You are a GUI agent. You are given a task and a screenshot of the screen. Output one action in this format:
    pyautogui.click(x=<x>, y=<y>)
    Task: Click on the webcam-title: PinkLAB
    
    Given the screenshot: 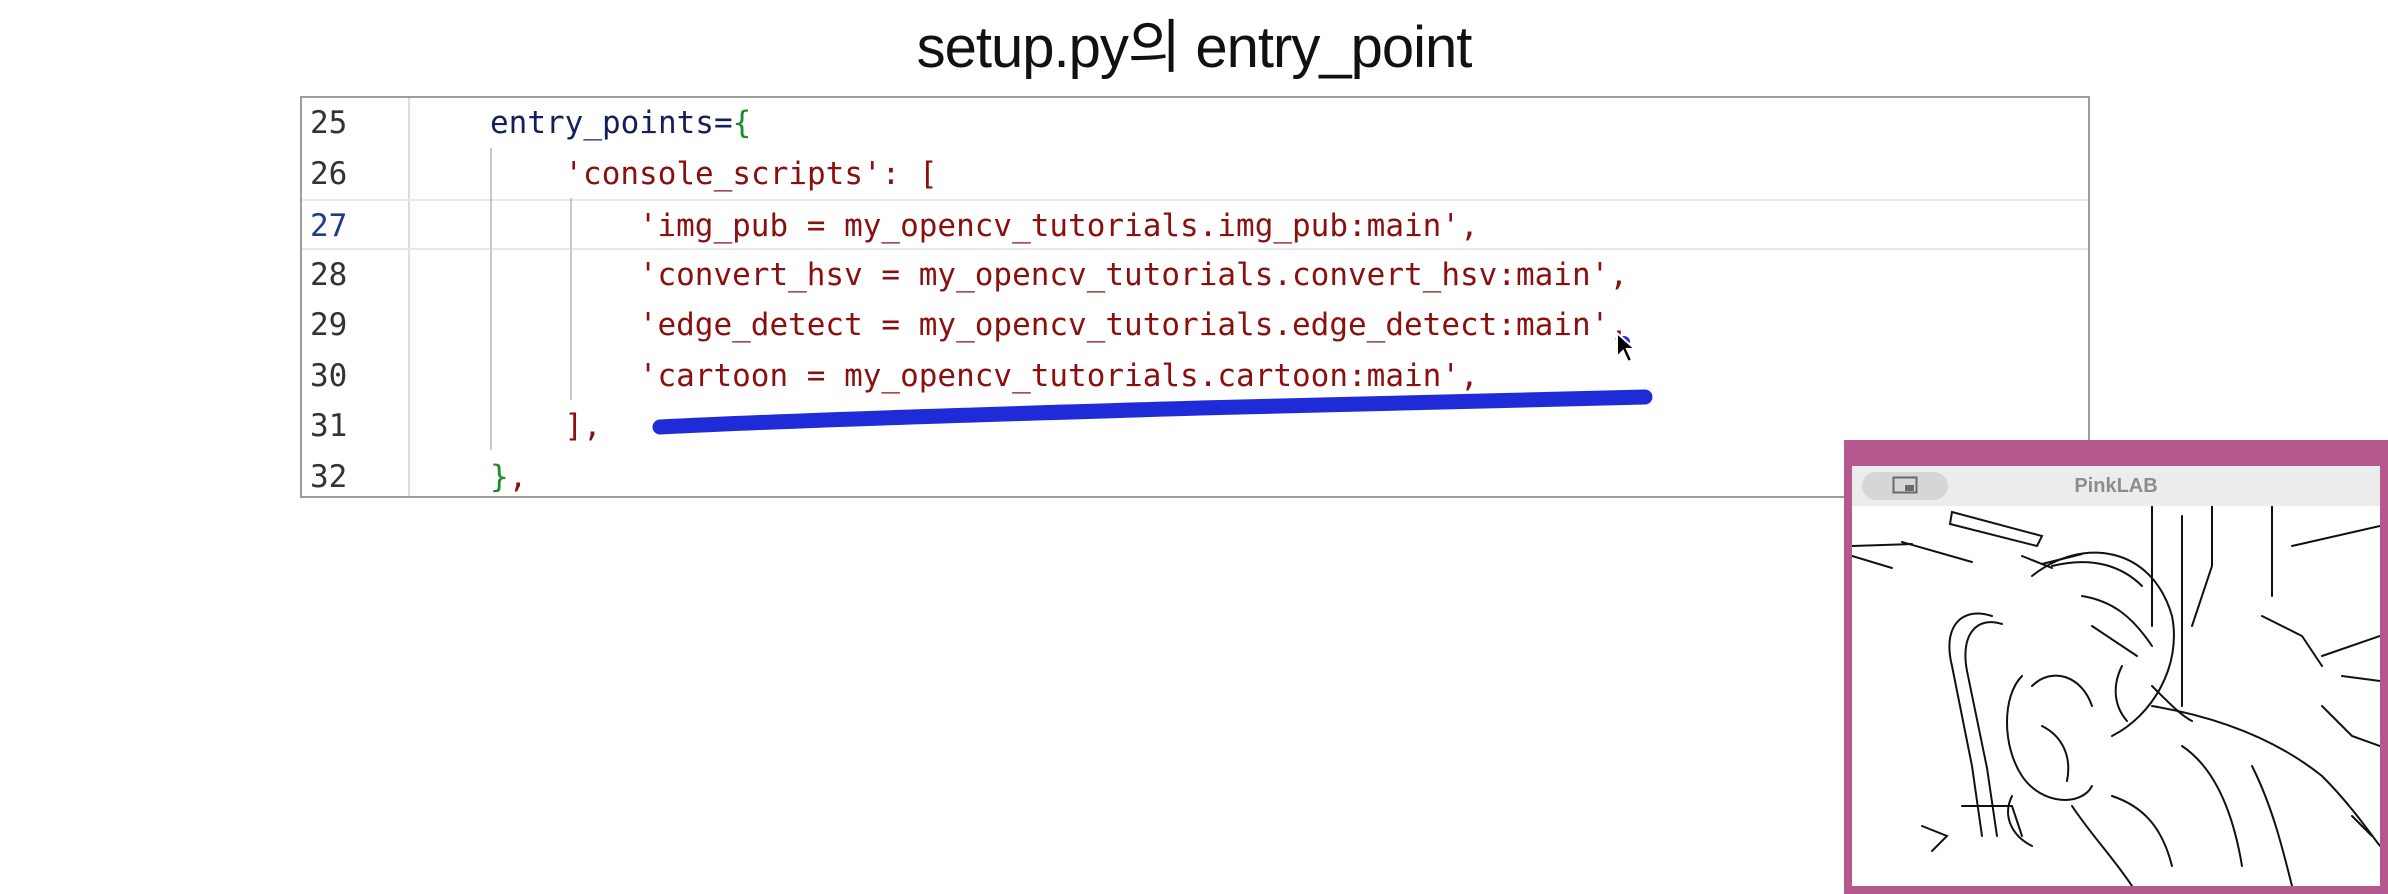 What is the action you would take?
    pyautogui.click(x=2116, y=486)
    